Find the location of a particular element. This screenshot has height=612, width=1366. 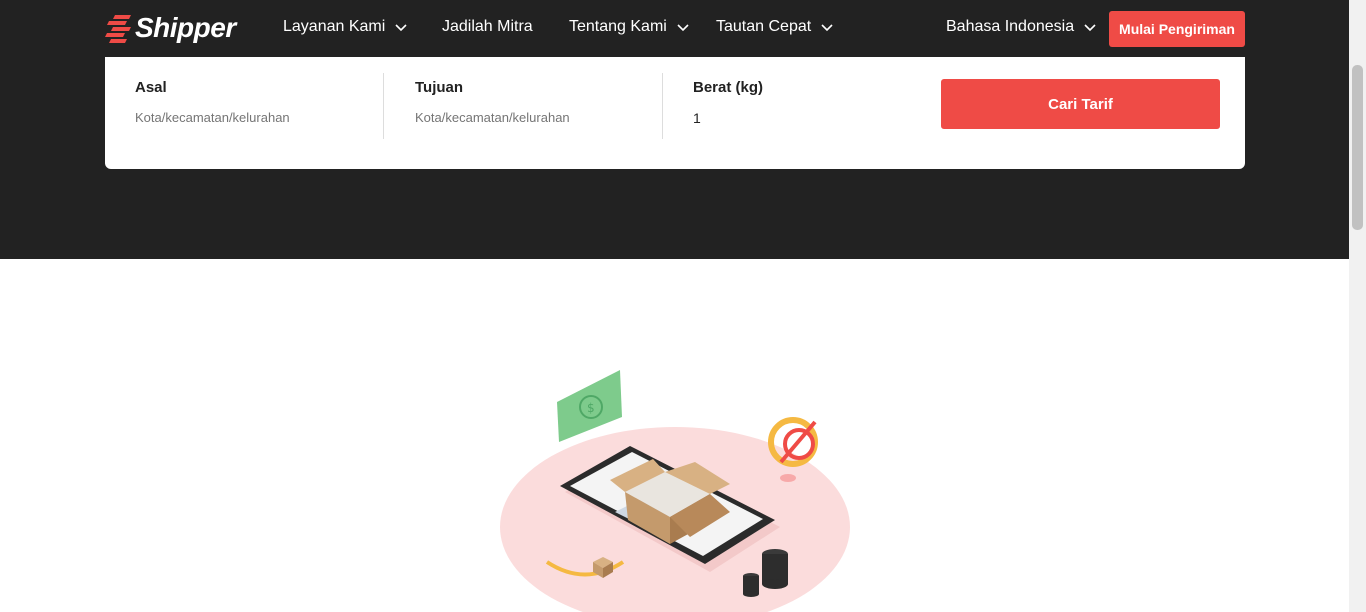

page-scrollbar is located at coordinates (1357, 306).